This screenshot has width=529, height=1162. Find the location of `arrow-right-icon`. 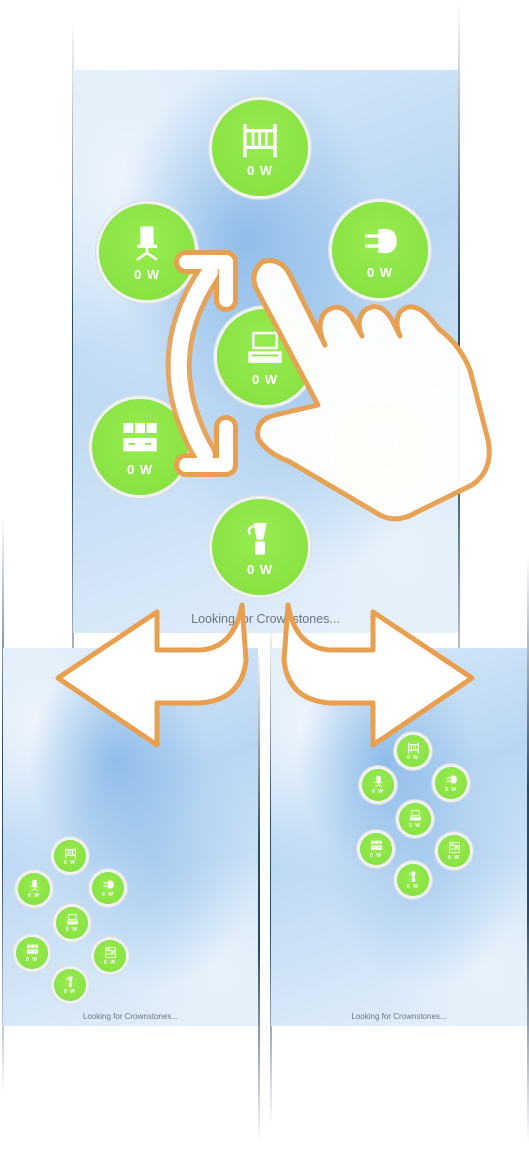

arrow-right-icon is located at coordinates (378, 675).